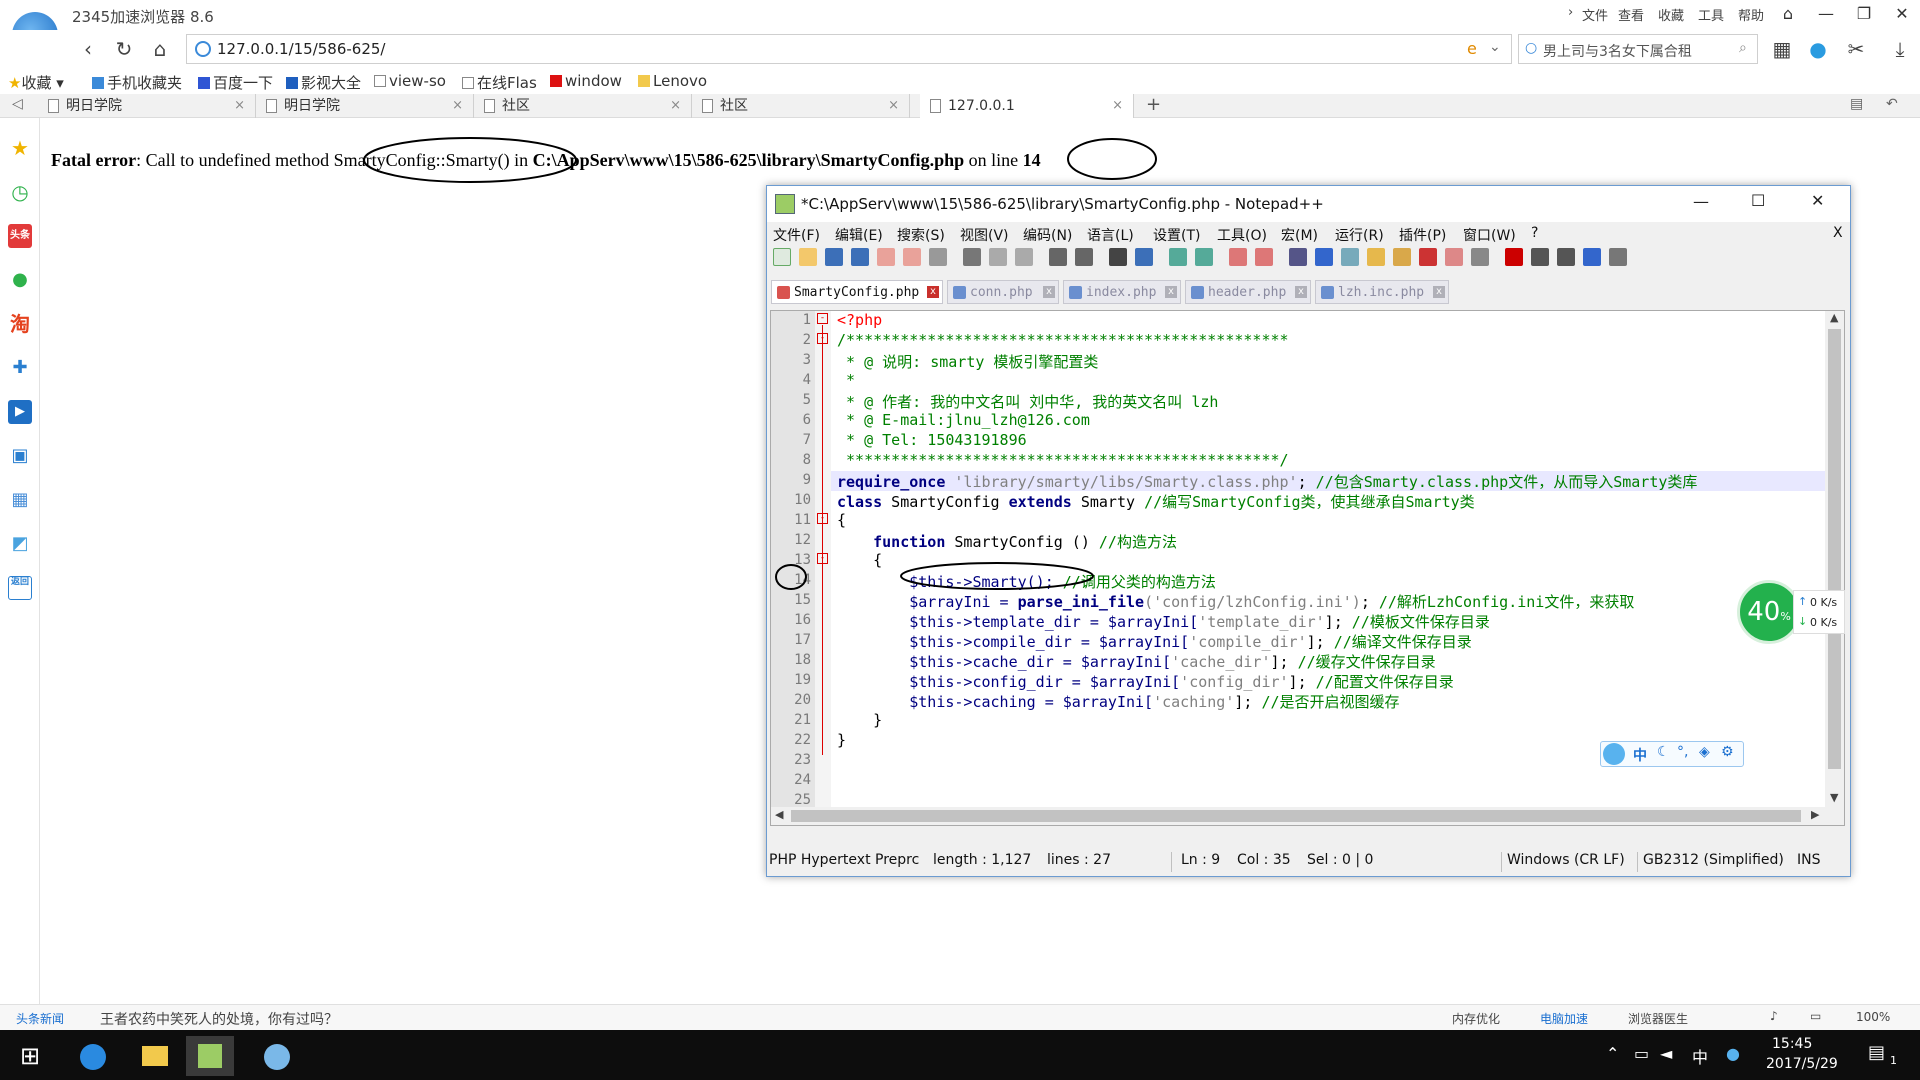 This screenshot has width=1920, height=1080. What do you see at coordinates (1641, 1053) in the screenshot?
I see `battery-icon: ▭` at bounding box center [1641, 1053].